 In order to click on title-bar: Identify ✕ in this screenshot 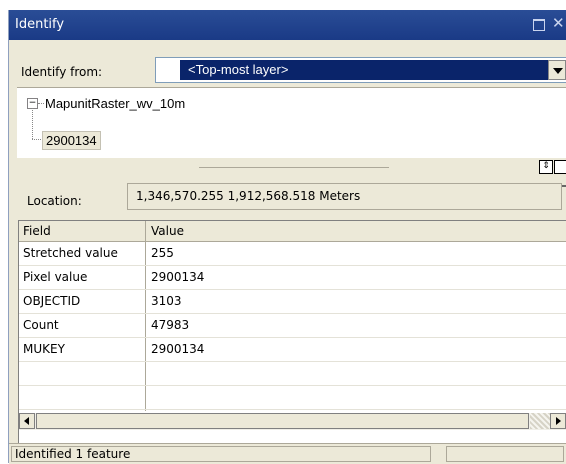, I will do `click(287, 25)`.